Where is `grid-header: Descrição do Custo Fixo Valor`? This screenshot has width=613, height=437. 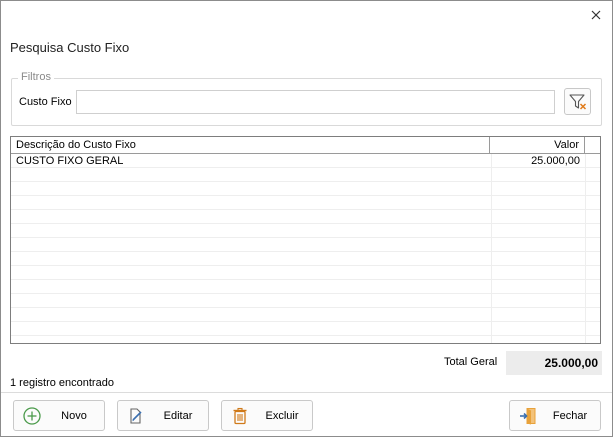
grid-header: Descrição do Custo Fixo Valor is located at coordinates (305, 145).